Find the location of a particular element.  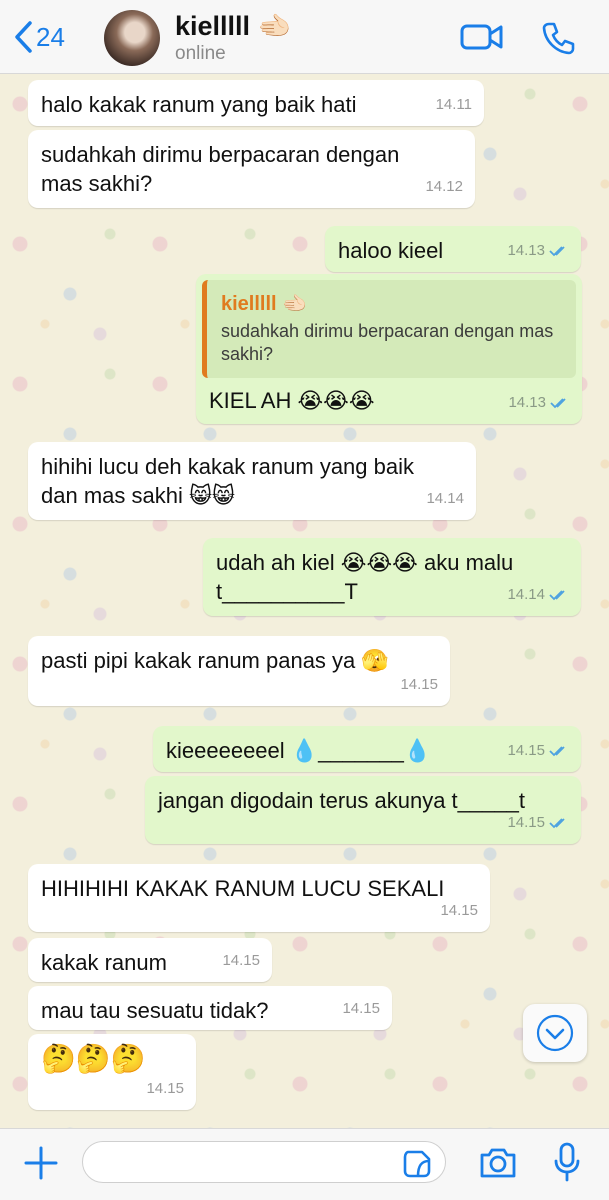

message-incoming: pasti pipi kakak ranum panas ya 🫣 14.15 is located at coordinates (239, 671).